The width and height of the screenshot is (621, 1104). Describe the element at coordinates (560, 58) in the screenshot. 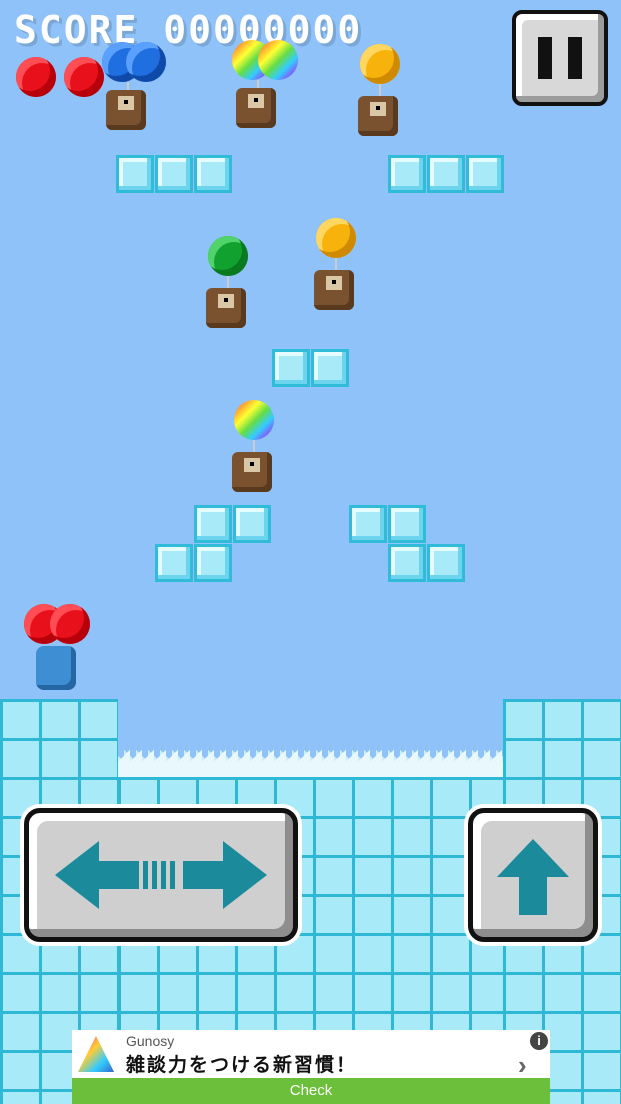

I see `pause-button` at that location.